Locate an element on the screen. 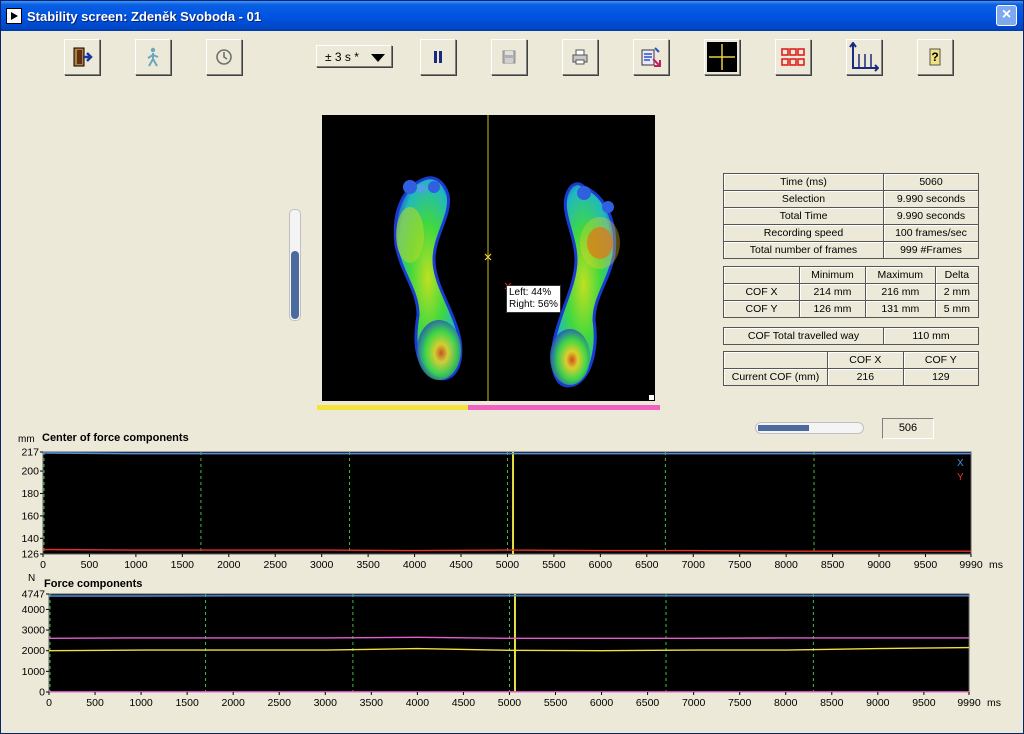  x-axis-unit-label: ms is located at coordinates (996, 565).